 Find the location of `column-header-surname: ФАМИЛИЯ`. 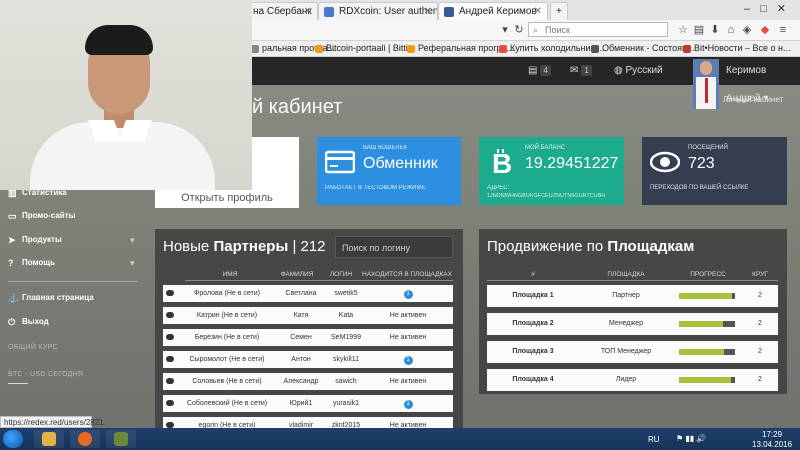

column-header-surname: ФАМИЛИЯ is located at coordinates (297, 274).